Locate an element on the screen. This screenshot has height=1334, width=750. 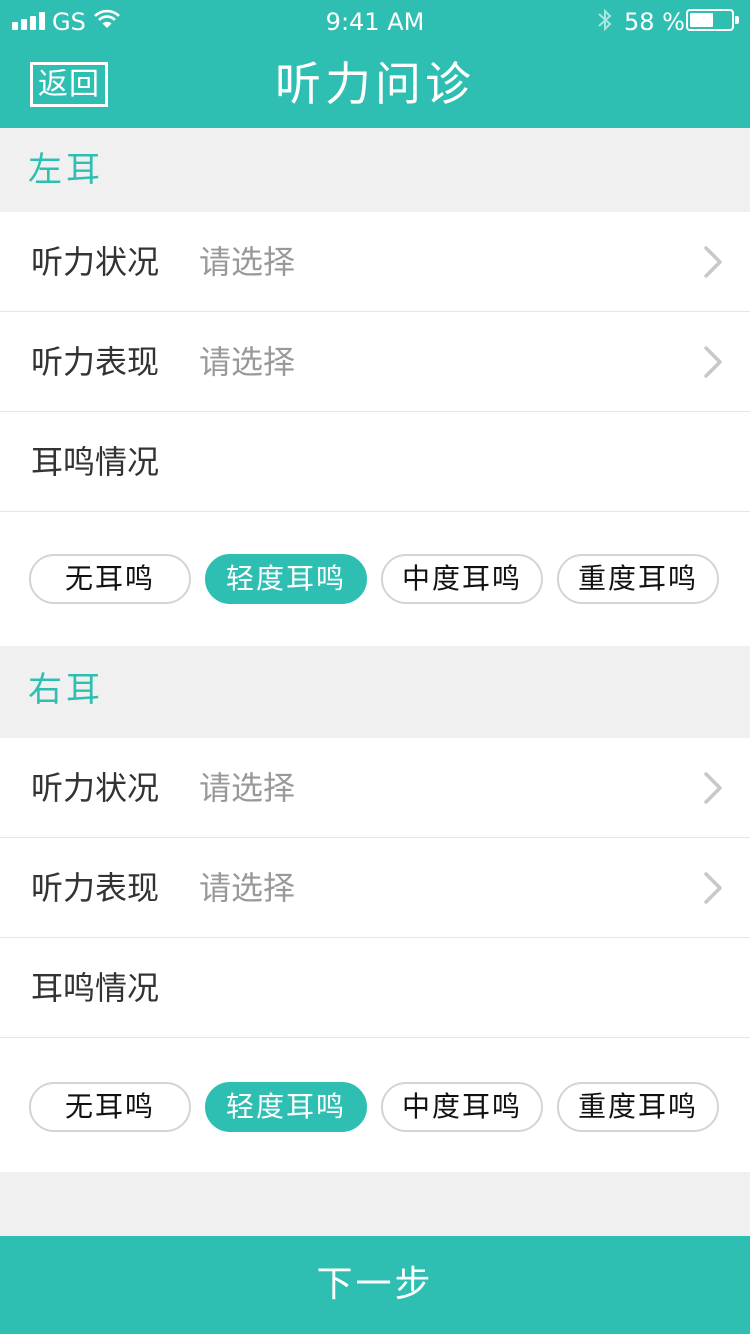
right-hearing-status-row: 听力状况 请选择 is located at coordinates (375, 788).